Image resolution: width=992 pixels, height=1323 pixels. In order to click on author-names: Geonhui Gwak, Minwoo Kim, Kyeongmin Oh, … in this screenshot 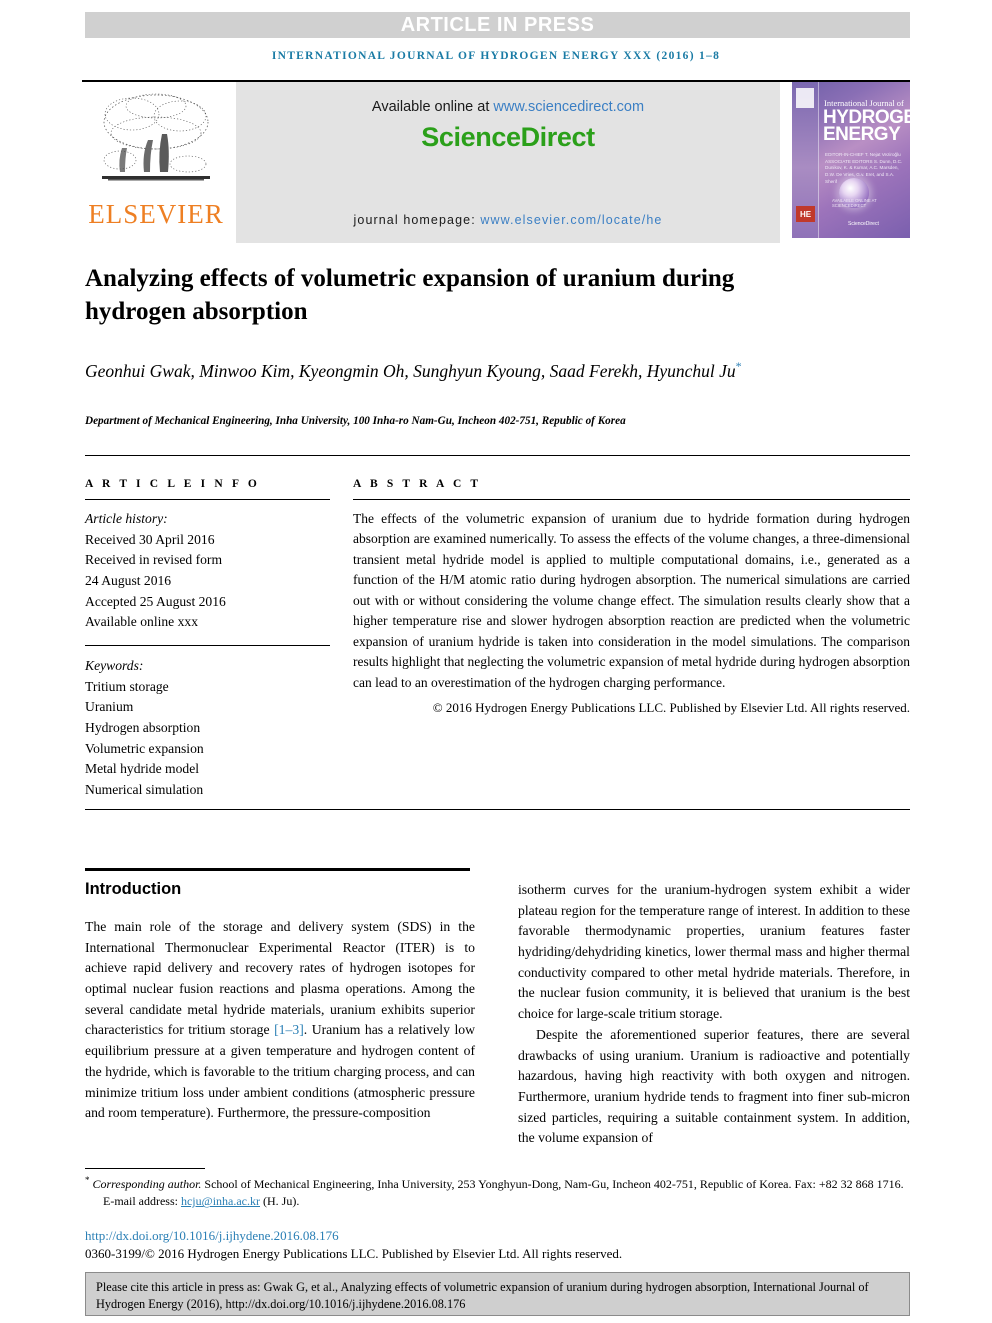, I will do `click(410, 370)`.